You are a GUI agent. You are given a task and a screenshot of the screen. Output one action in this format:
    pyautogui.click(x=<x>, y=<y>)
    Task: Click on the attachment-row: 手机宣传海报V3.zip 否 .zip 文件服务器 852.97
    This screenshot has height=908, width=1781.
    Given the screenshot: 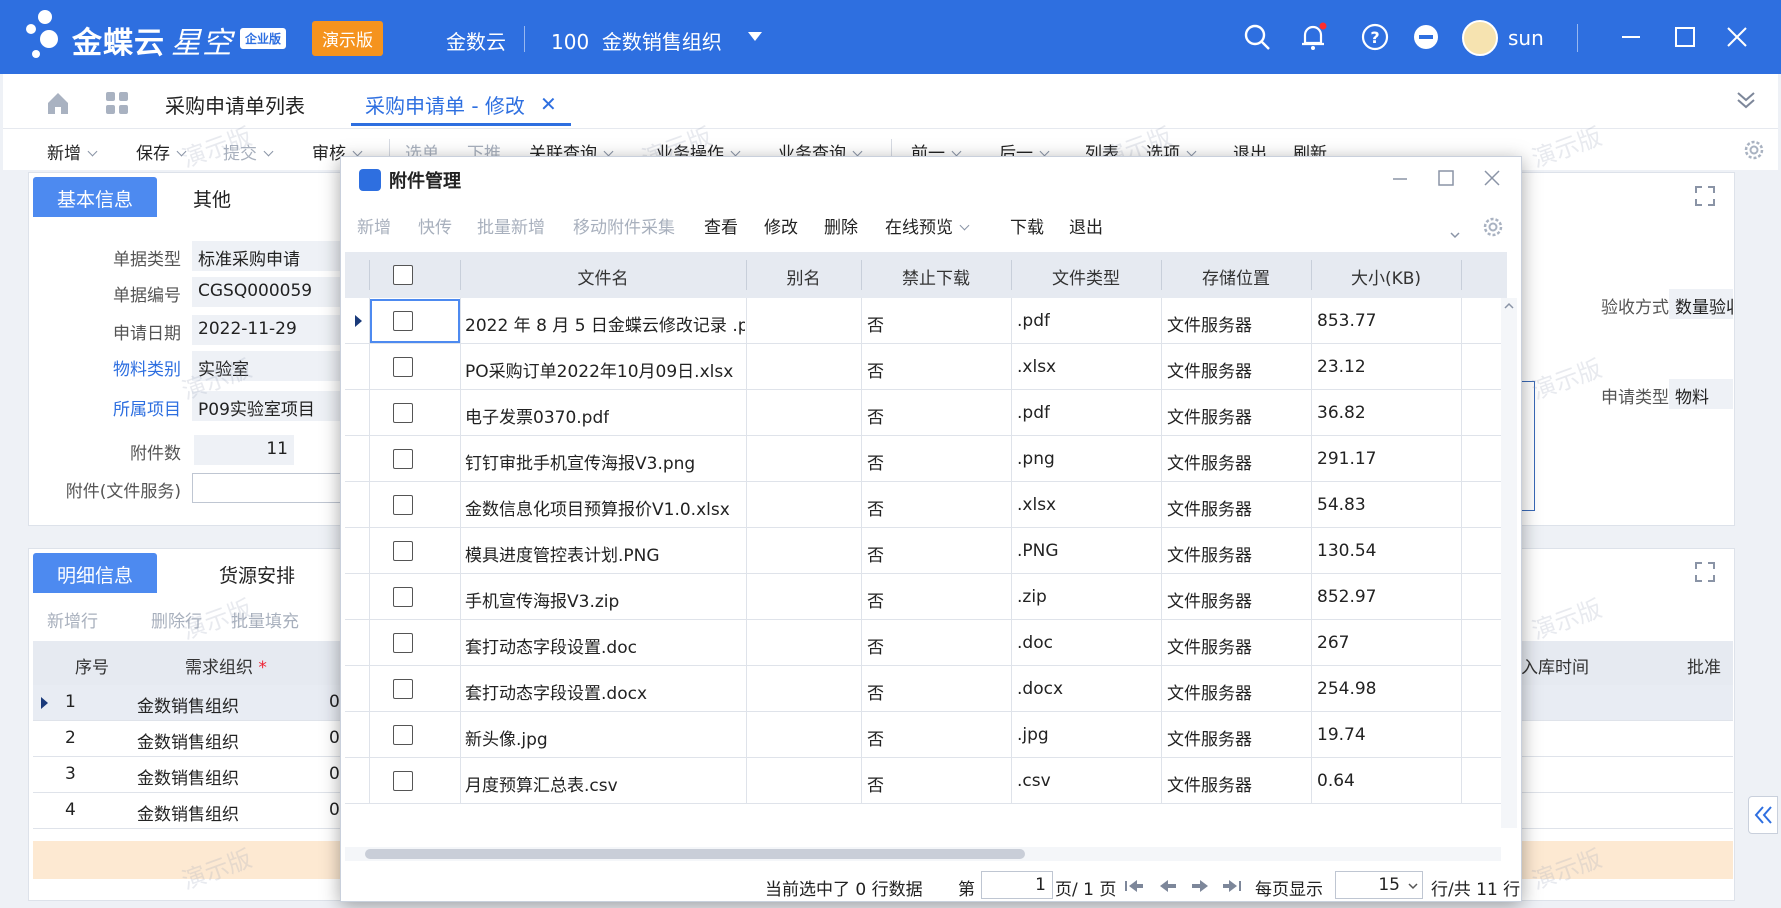 What is the action you would take?
    pyautogui.click(x=926, y=597)
    